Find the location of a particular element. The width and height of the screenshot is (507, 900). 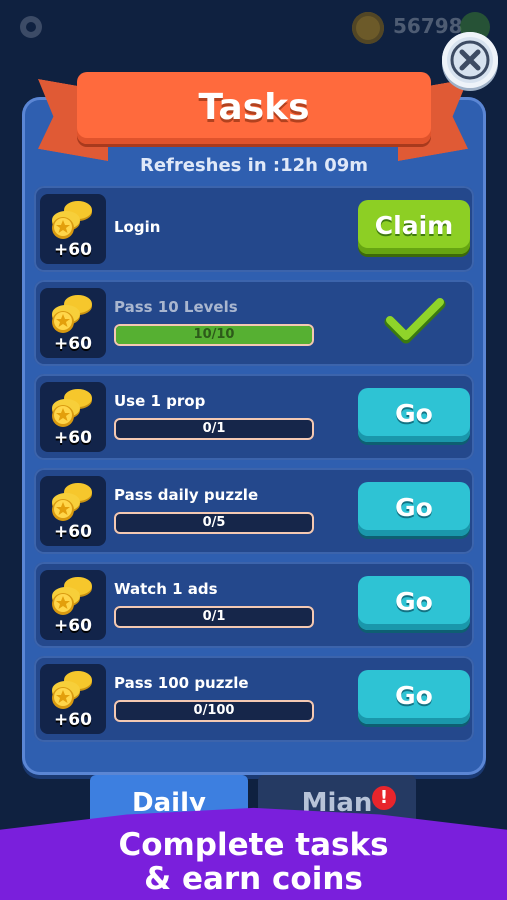

task-progress-bar: 0/100 is located at coordinates (214, 711).